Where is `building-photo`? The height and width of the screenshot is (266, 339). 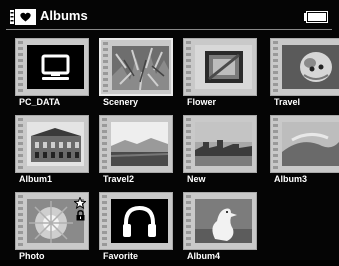
building-photo is located at coordinates (55, 144).